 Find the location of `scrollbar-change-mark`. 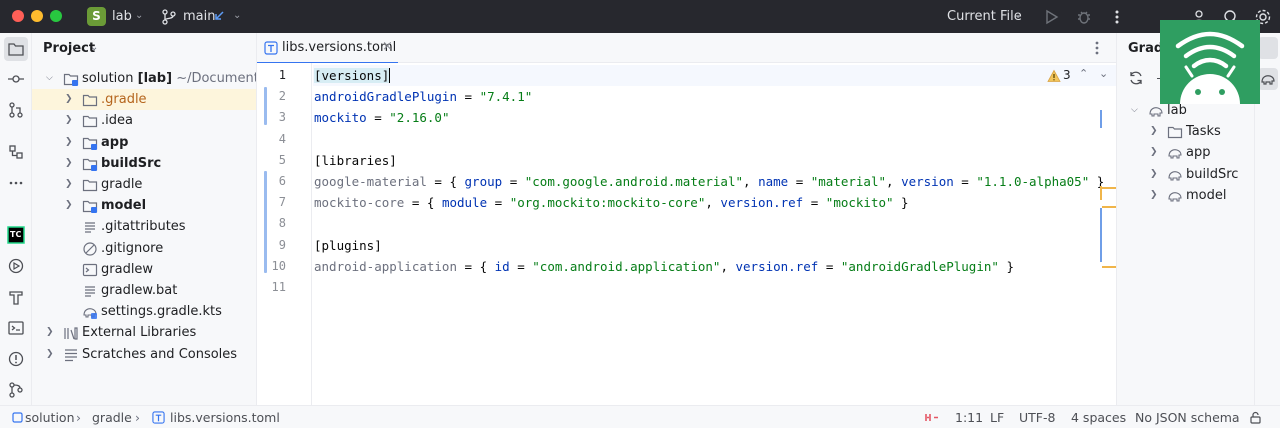

scrollbar-change-mark is located at coordinates (1101, 119).